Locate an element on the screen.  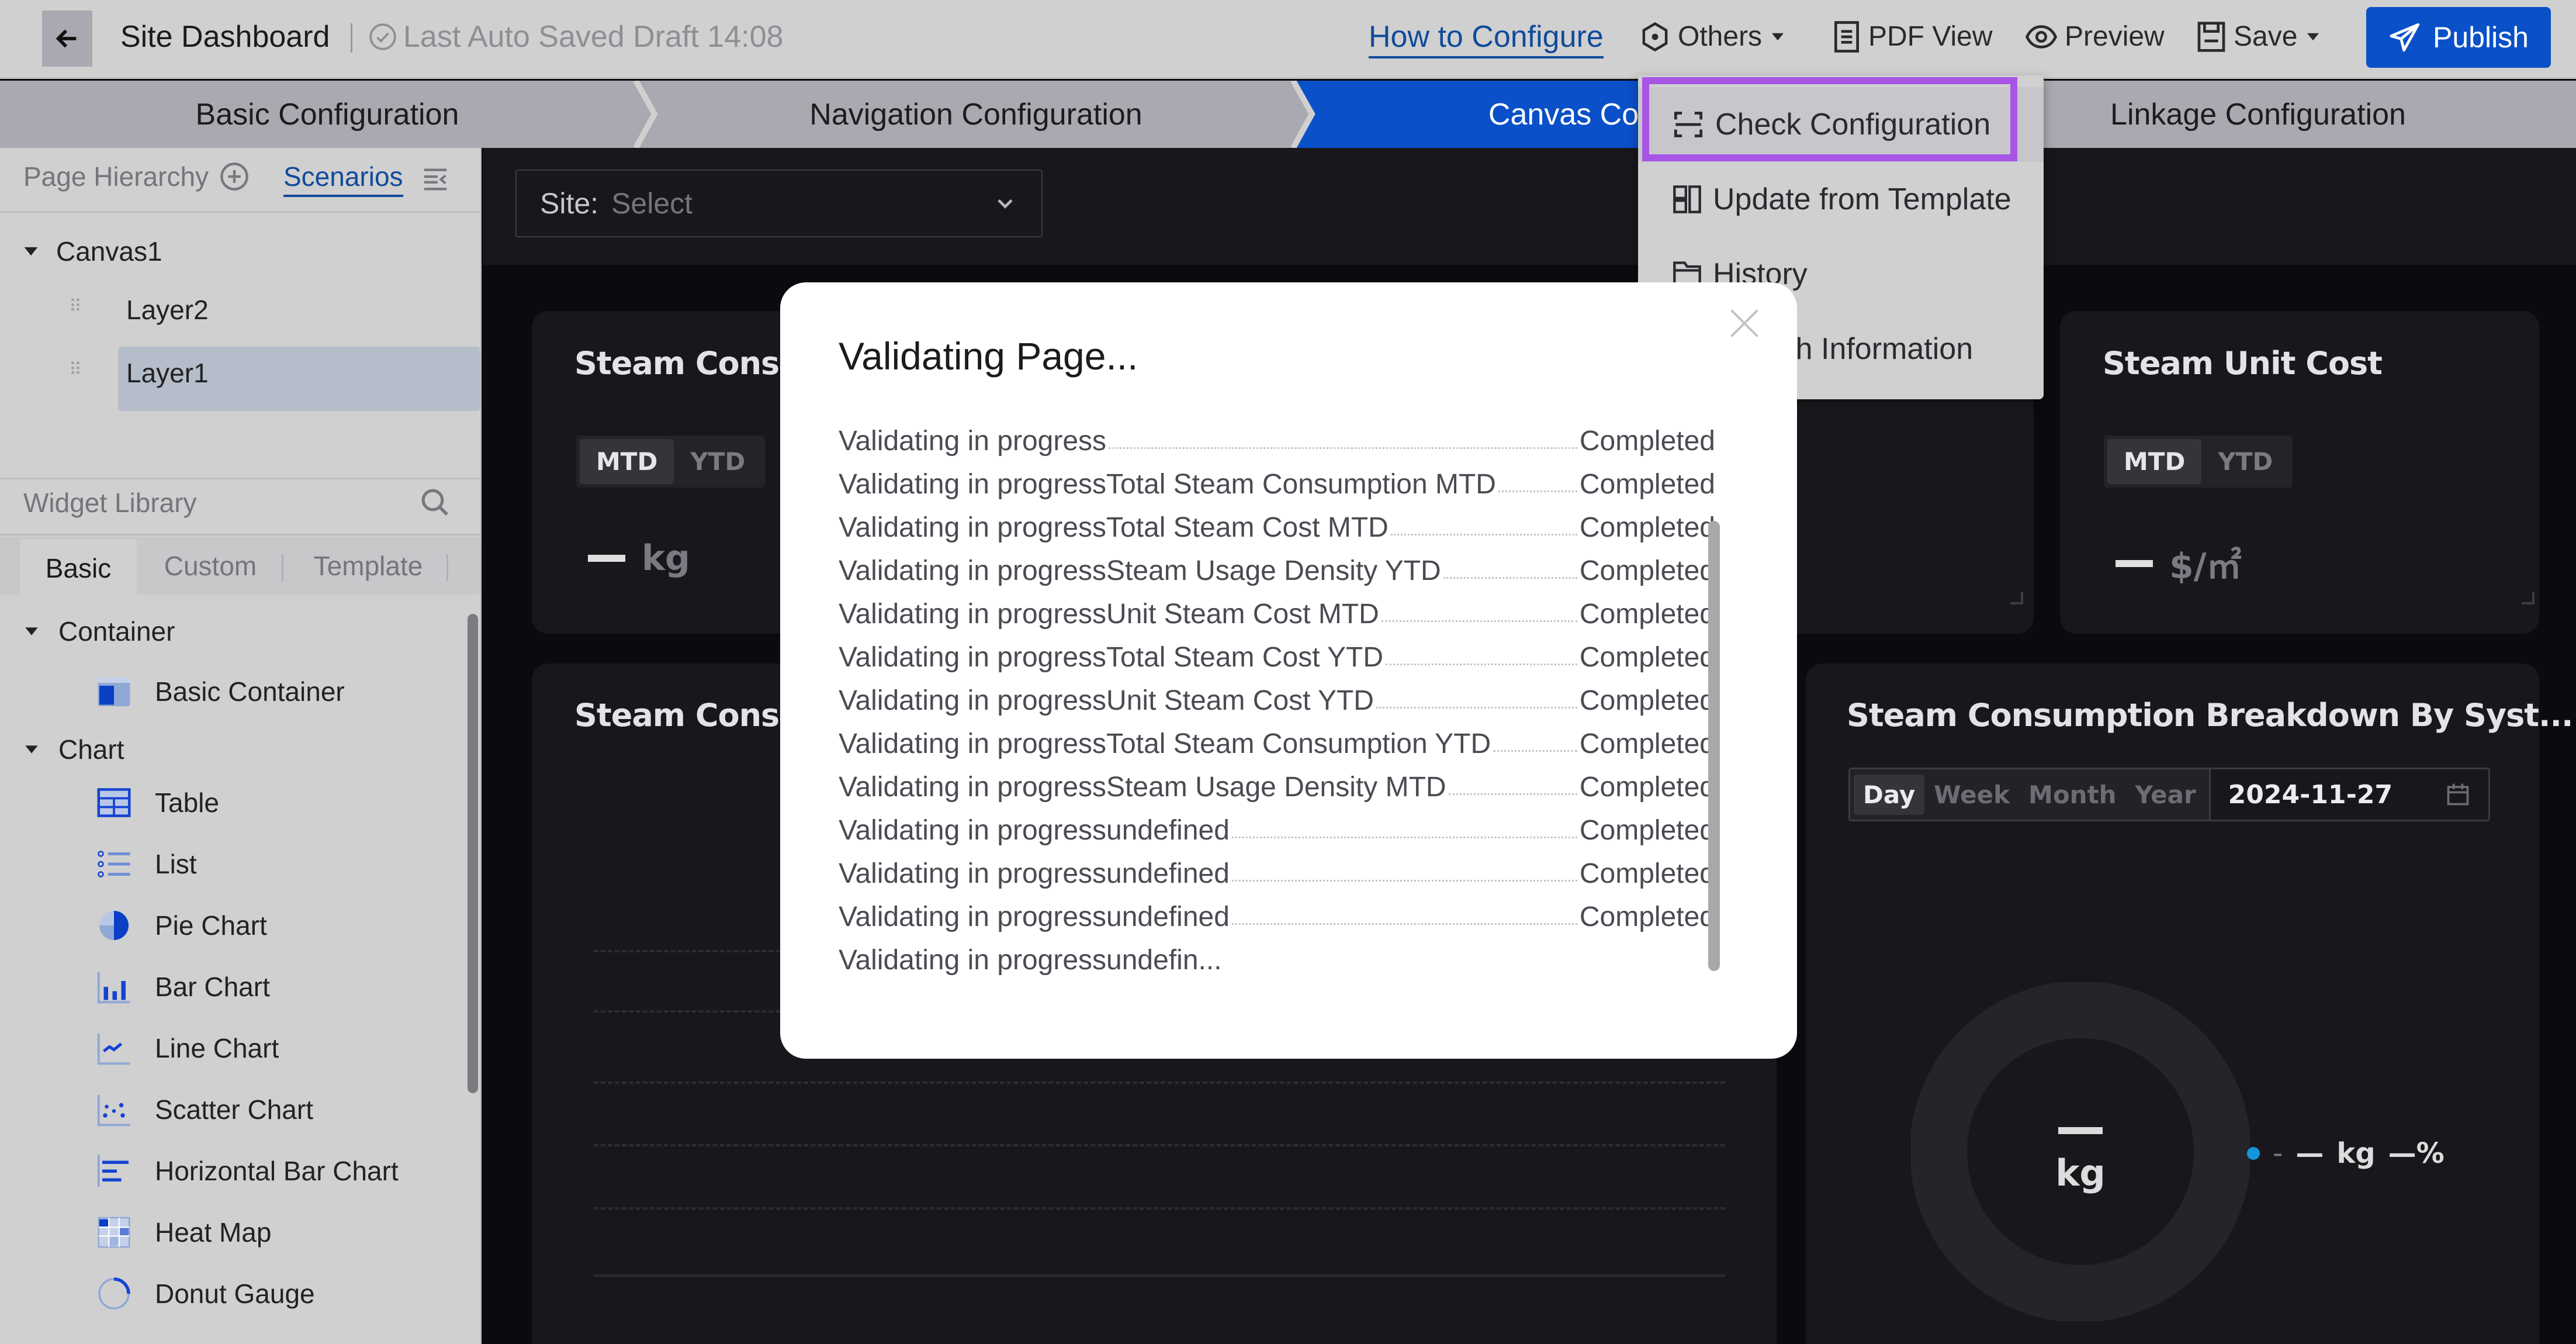
date-value: 2024-11-27 is located at coordinates (2310, 794).